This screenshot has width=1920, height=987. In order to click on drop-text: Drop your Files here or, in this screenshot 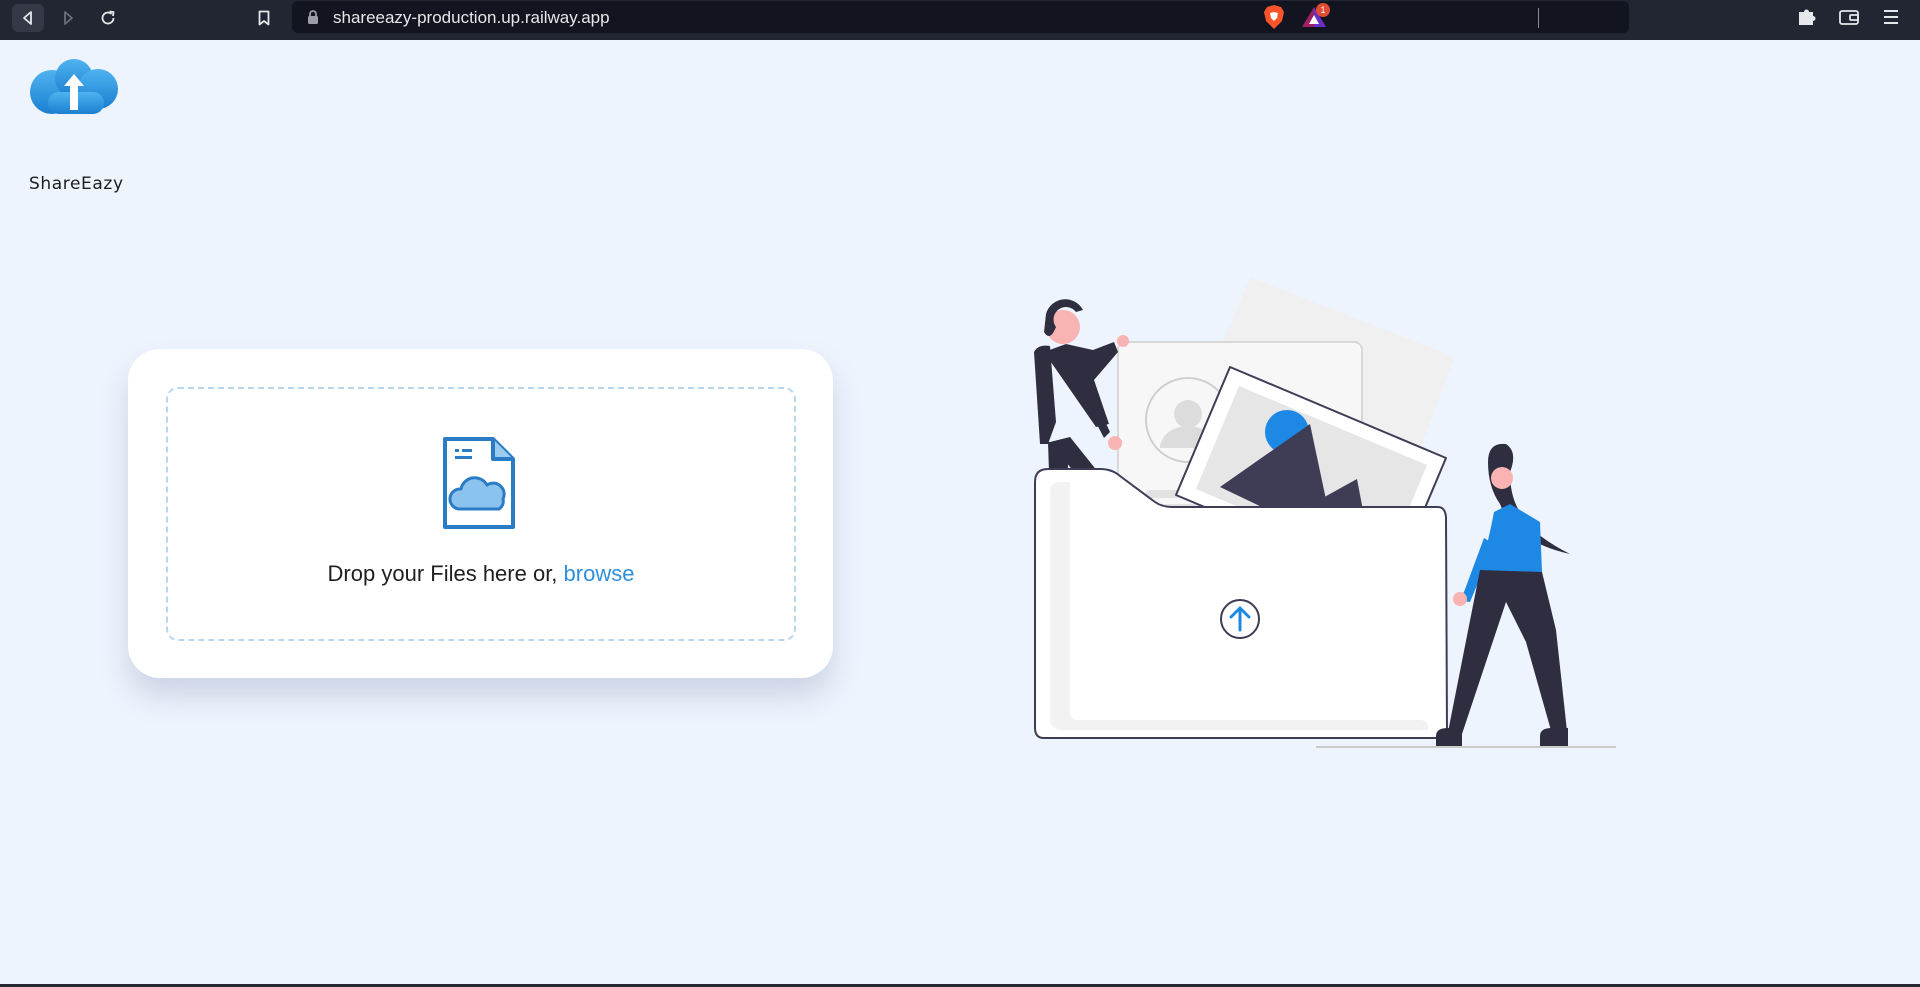, I will do `click(445, 573)`.